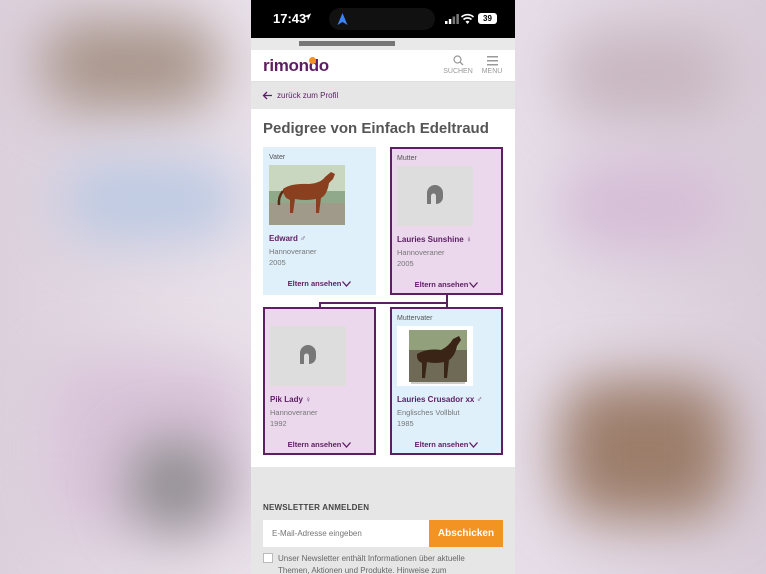 This screenshot has height=574, width=766. What do you see at coordinates (290, 18) in the screenshot?
I see `status-time: 17:43` at bounding box center [290, 18].